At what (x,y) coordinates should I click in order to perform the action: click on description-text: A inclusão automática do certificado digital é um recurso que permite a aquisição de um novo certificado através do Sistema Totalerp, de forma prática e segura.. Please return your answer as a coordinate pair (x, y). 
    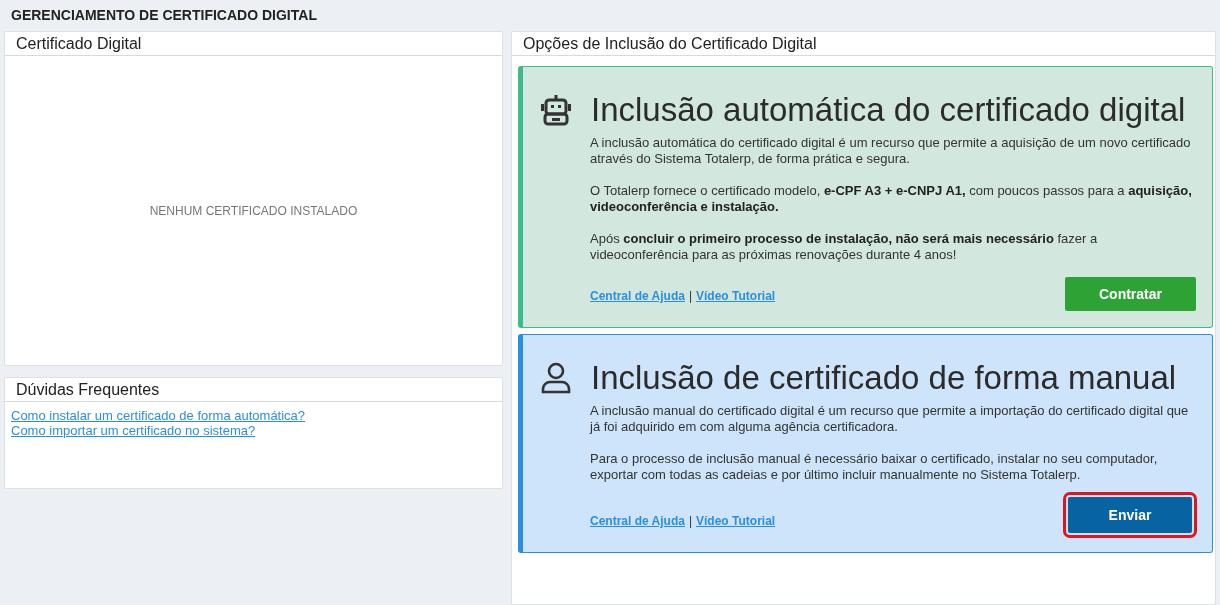
    Looking at the image, I should click on (891, 151).